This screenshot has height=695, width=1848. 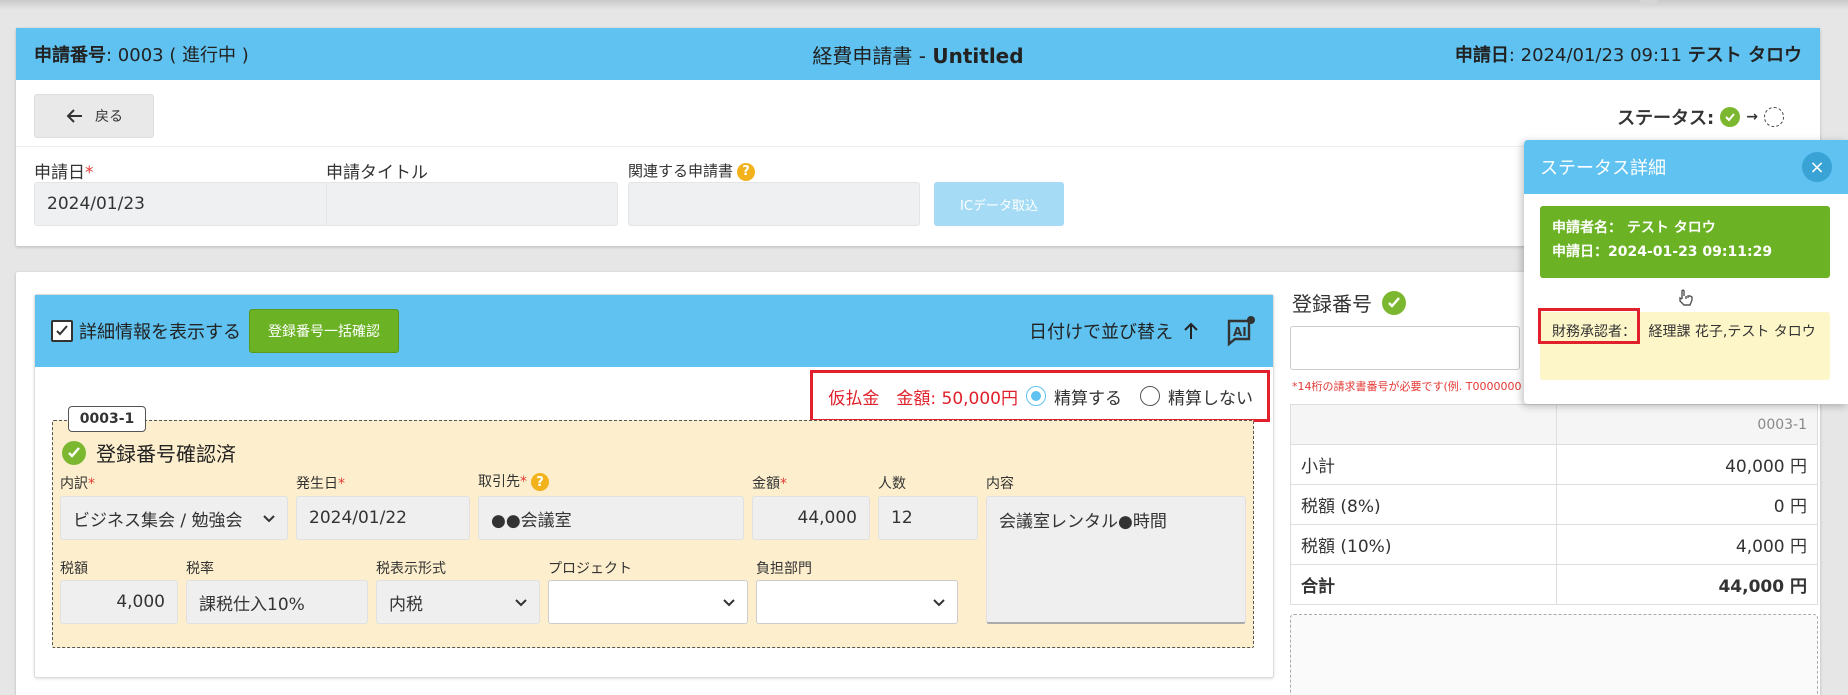 I want to click on tax-rate-label: 税率, so click(x=200, y=569).